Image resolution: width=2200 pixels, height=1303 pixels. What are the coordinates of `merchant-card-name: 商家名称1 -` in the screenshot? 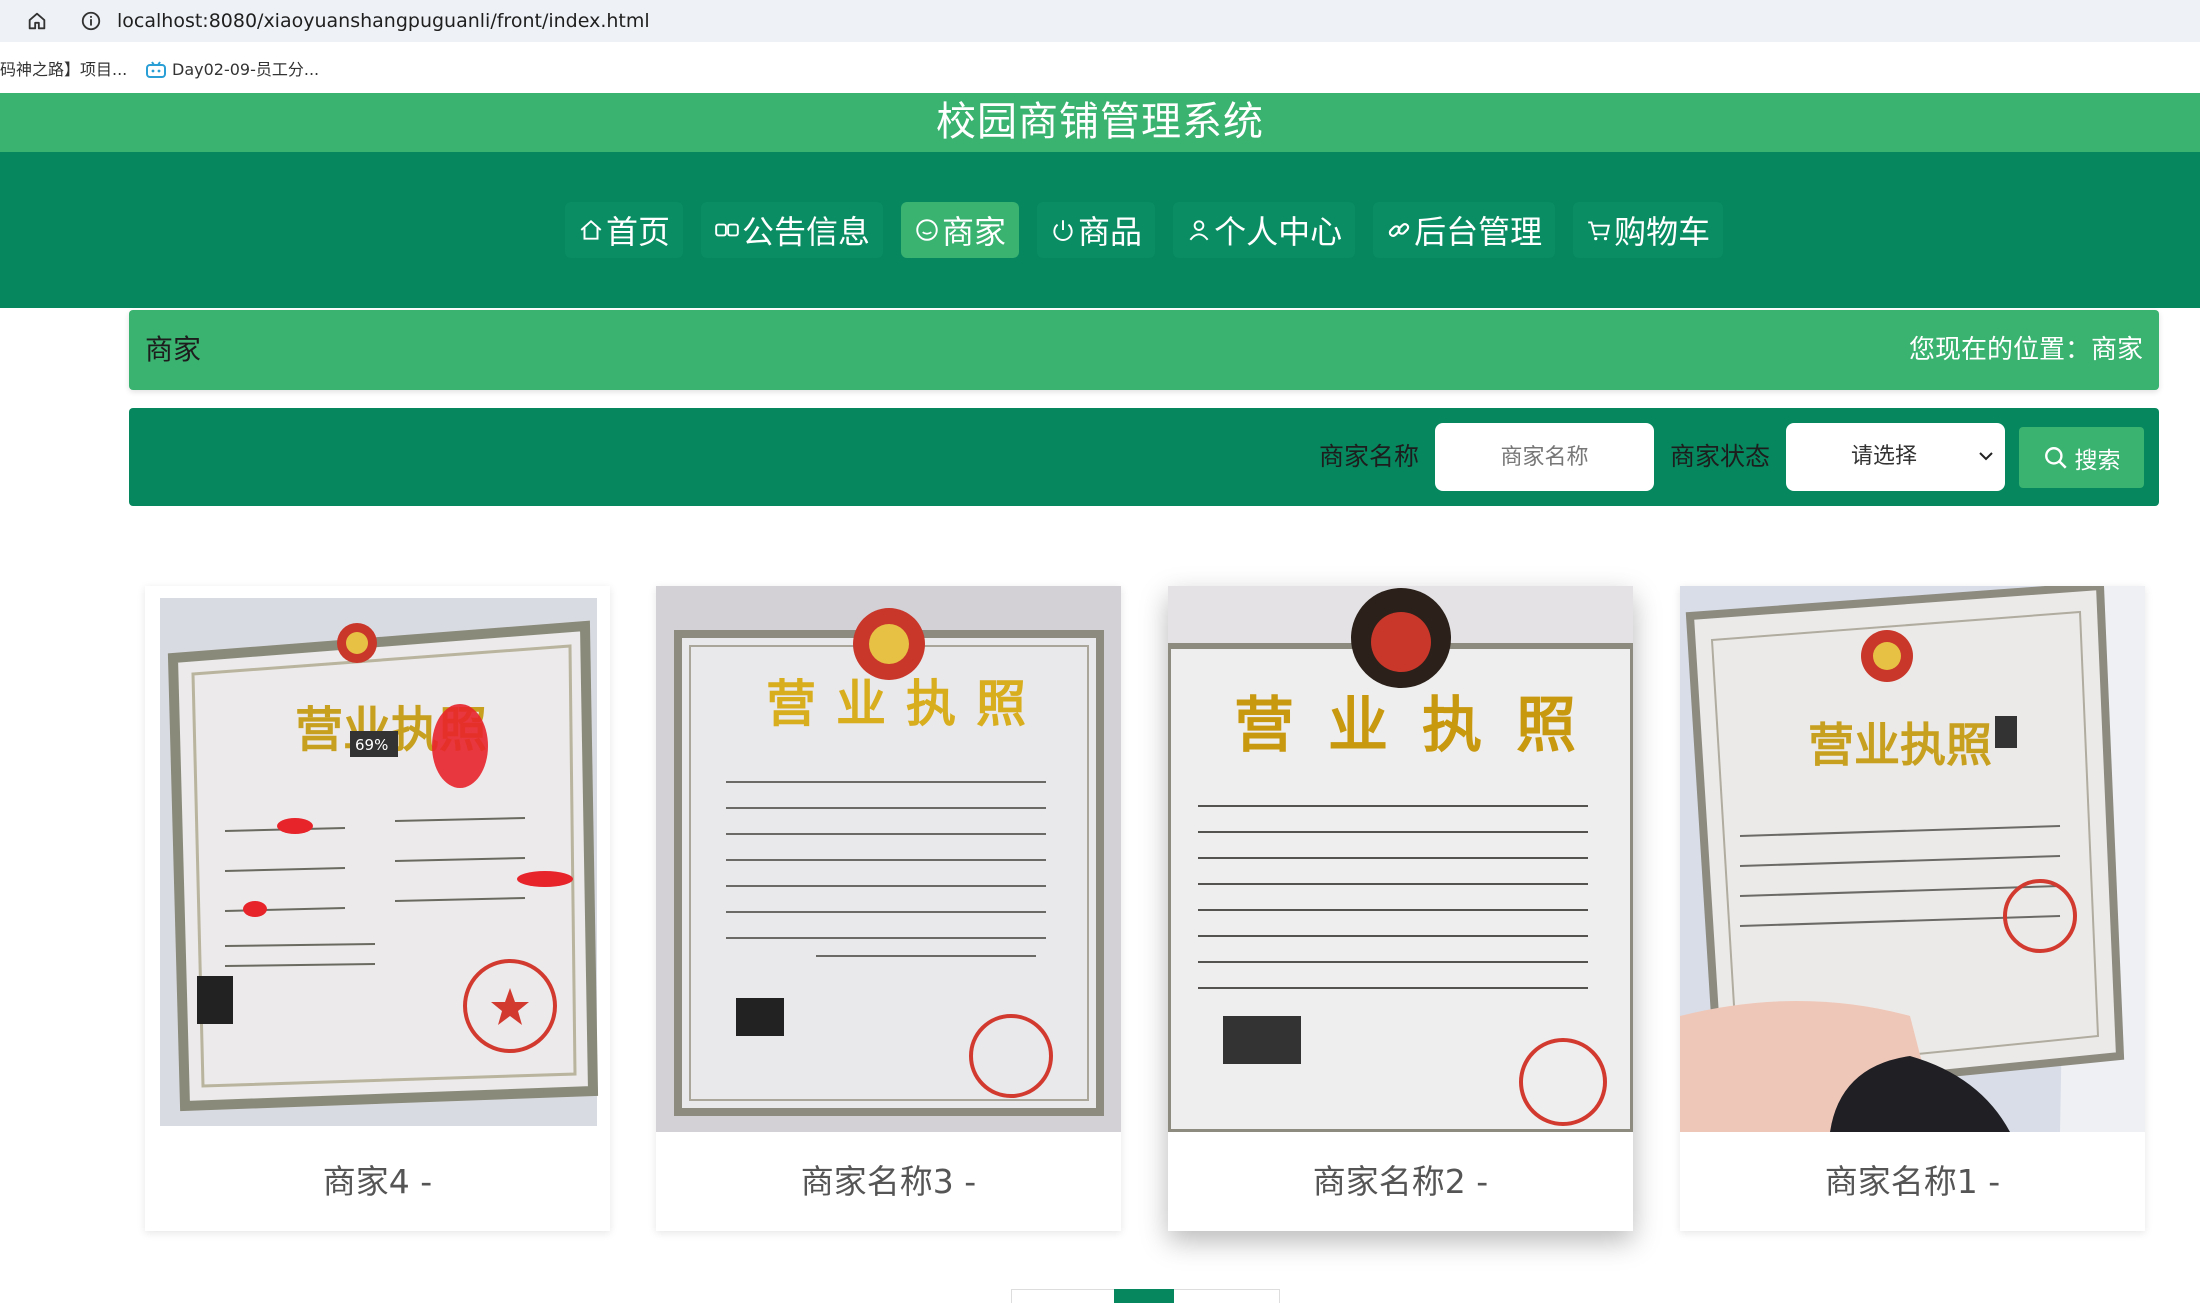 It's located at (1912, 1181).